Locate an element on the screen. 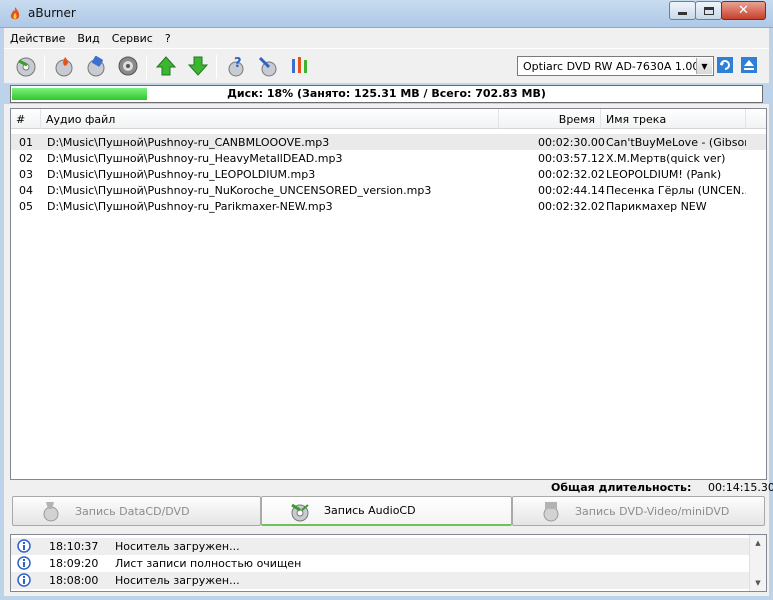 The height and width of the screenshot is (600, 773). track-num: 02 is located at coordinates (26, 158).